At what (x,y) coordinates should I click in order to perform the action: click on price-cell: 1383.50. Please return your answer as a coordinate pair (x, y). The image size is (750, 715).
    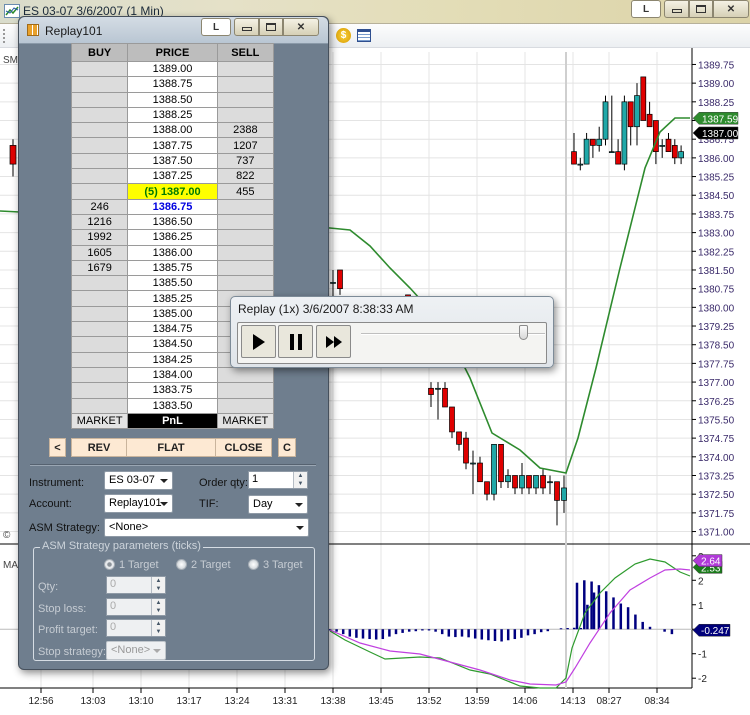
    Looking at the image, I should click on (172, 405).